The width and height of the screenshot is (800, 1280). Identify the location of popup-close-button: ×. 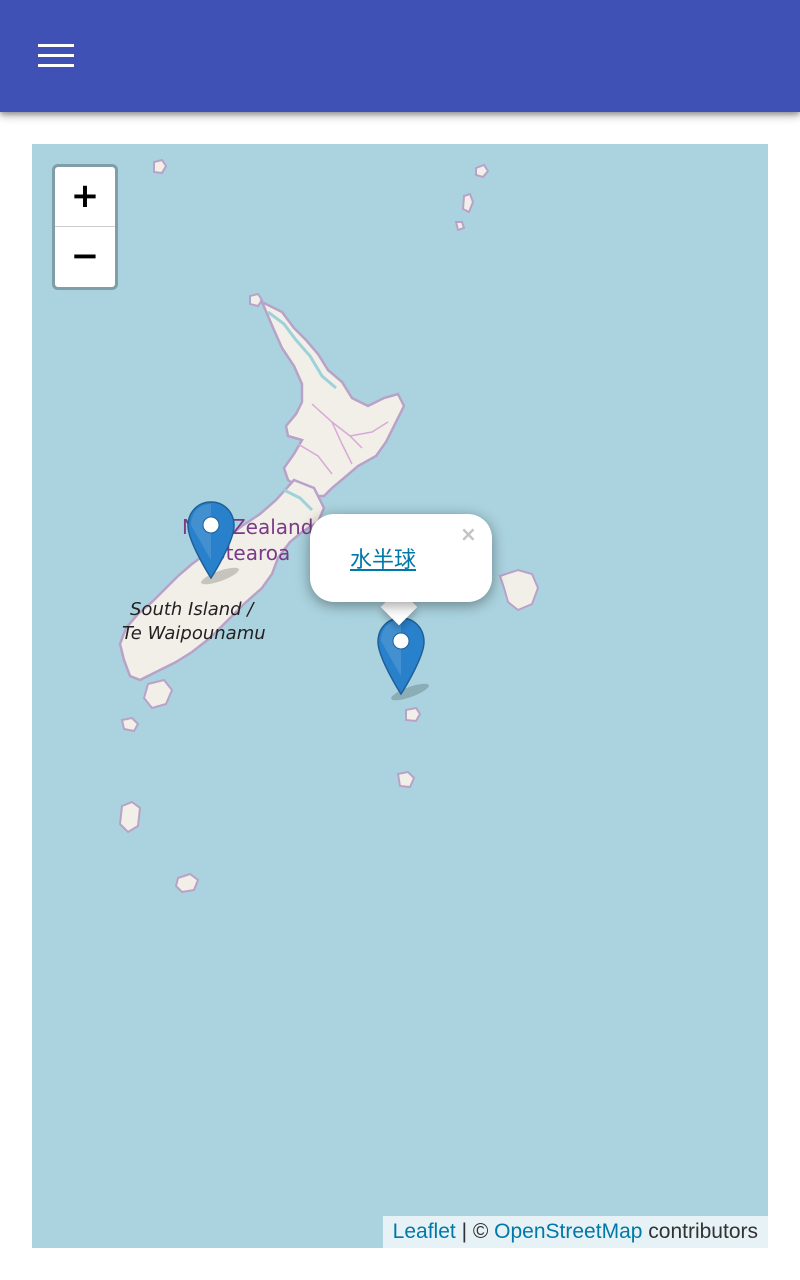
(468, 534).